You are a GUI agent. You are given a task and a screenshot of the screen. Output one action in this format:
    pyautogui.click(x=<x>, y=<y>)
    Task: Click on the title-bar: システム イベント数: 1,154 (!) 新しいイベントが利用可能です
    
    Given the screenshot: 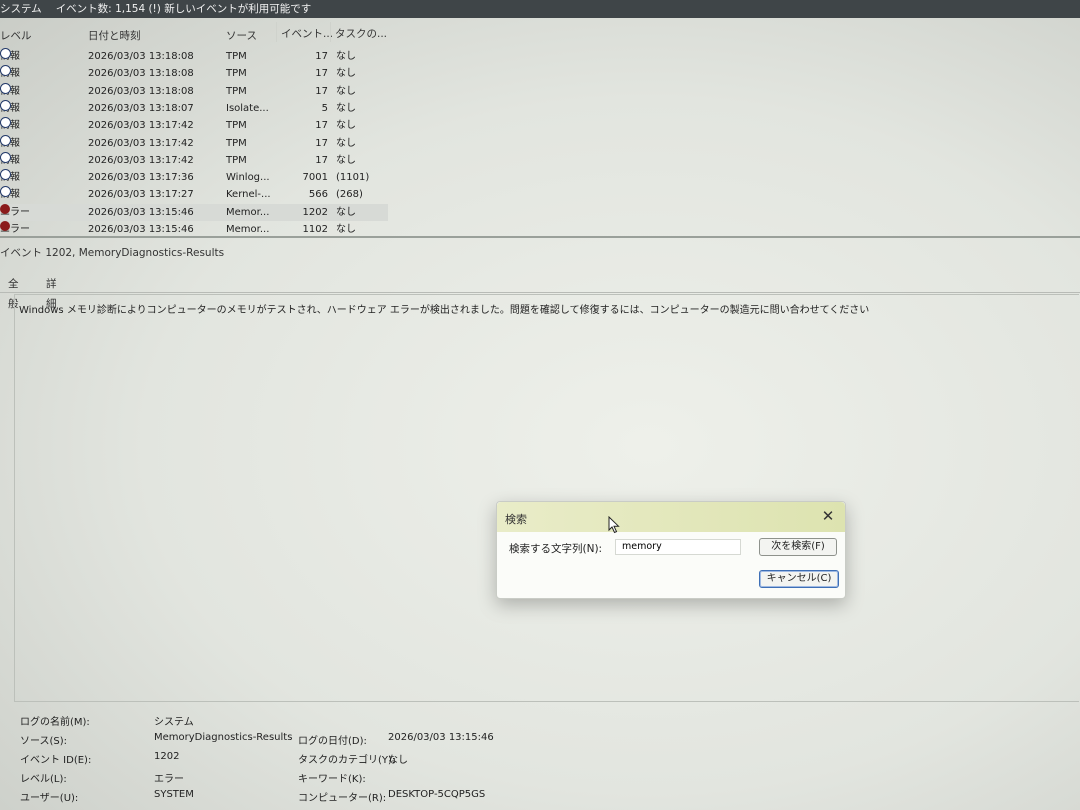 What is the action you would take?
    pyautogui.click(x=540, y=9)
    